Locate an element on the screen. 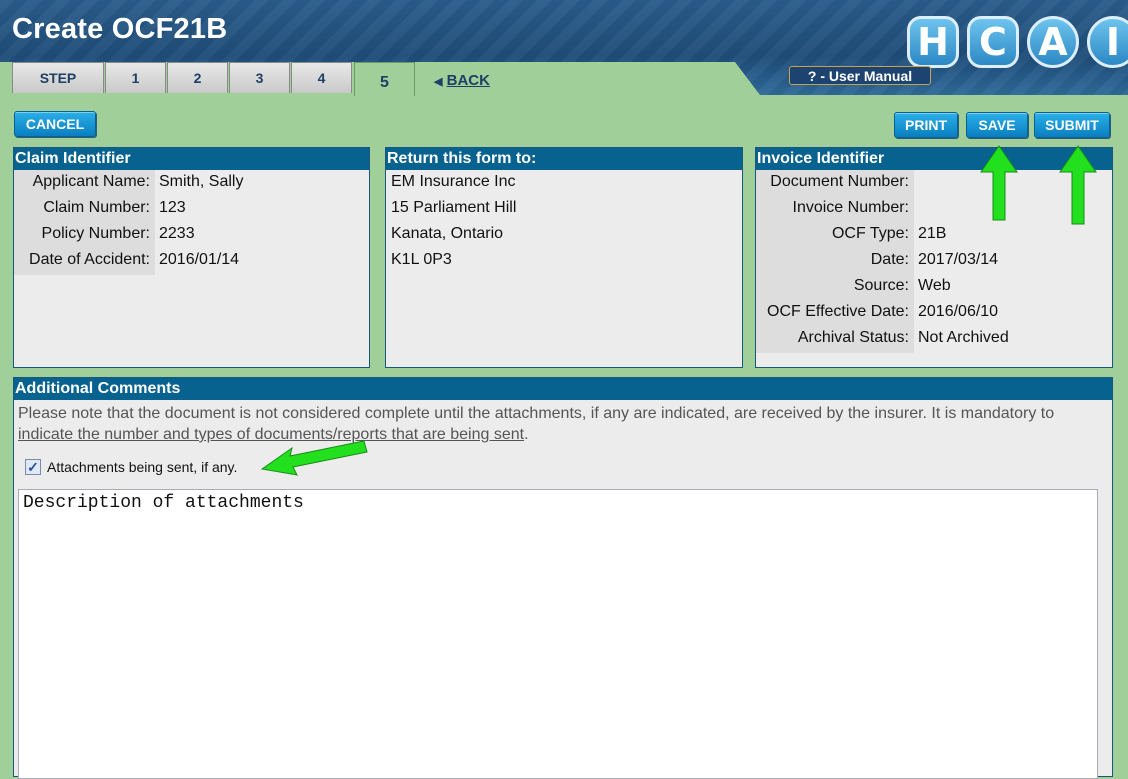 This screenshot has height=779, width=1128. page-title: Create OCF21B is located at coordinates (120, 29).